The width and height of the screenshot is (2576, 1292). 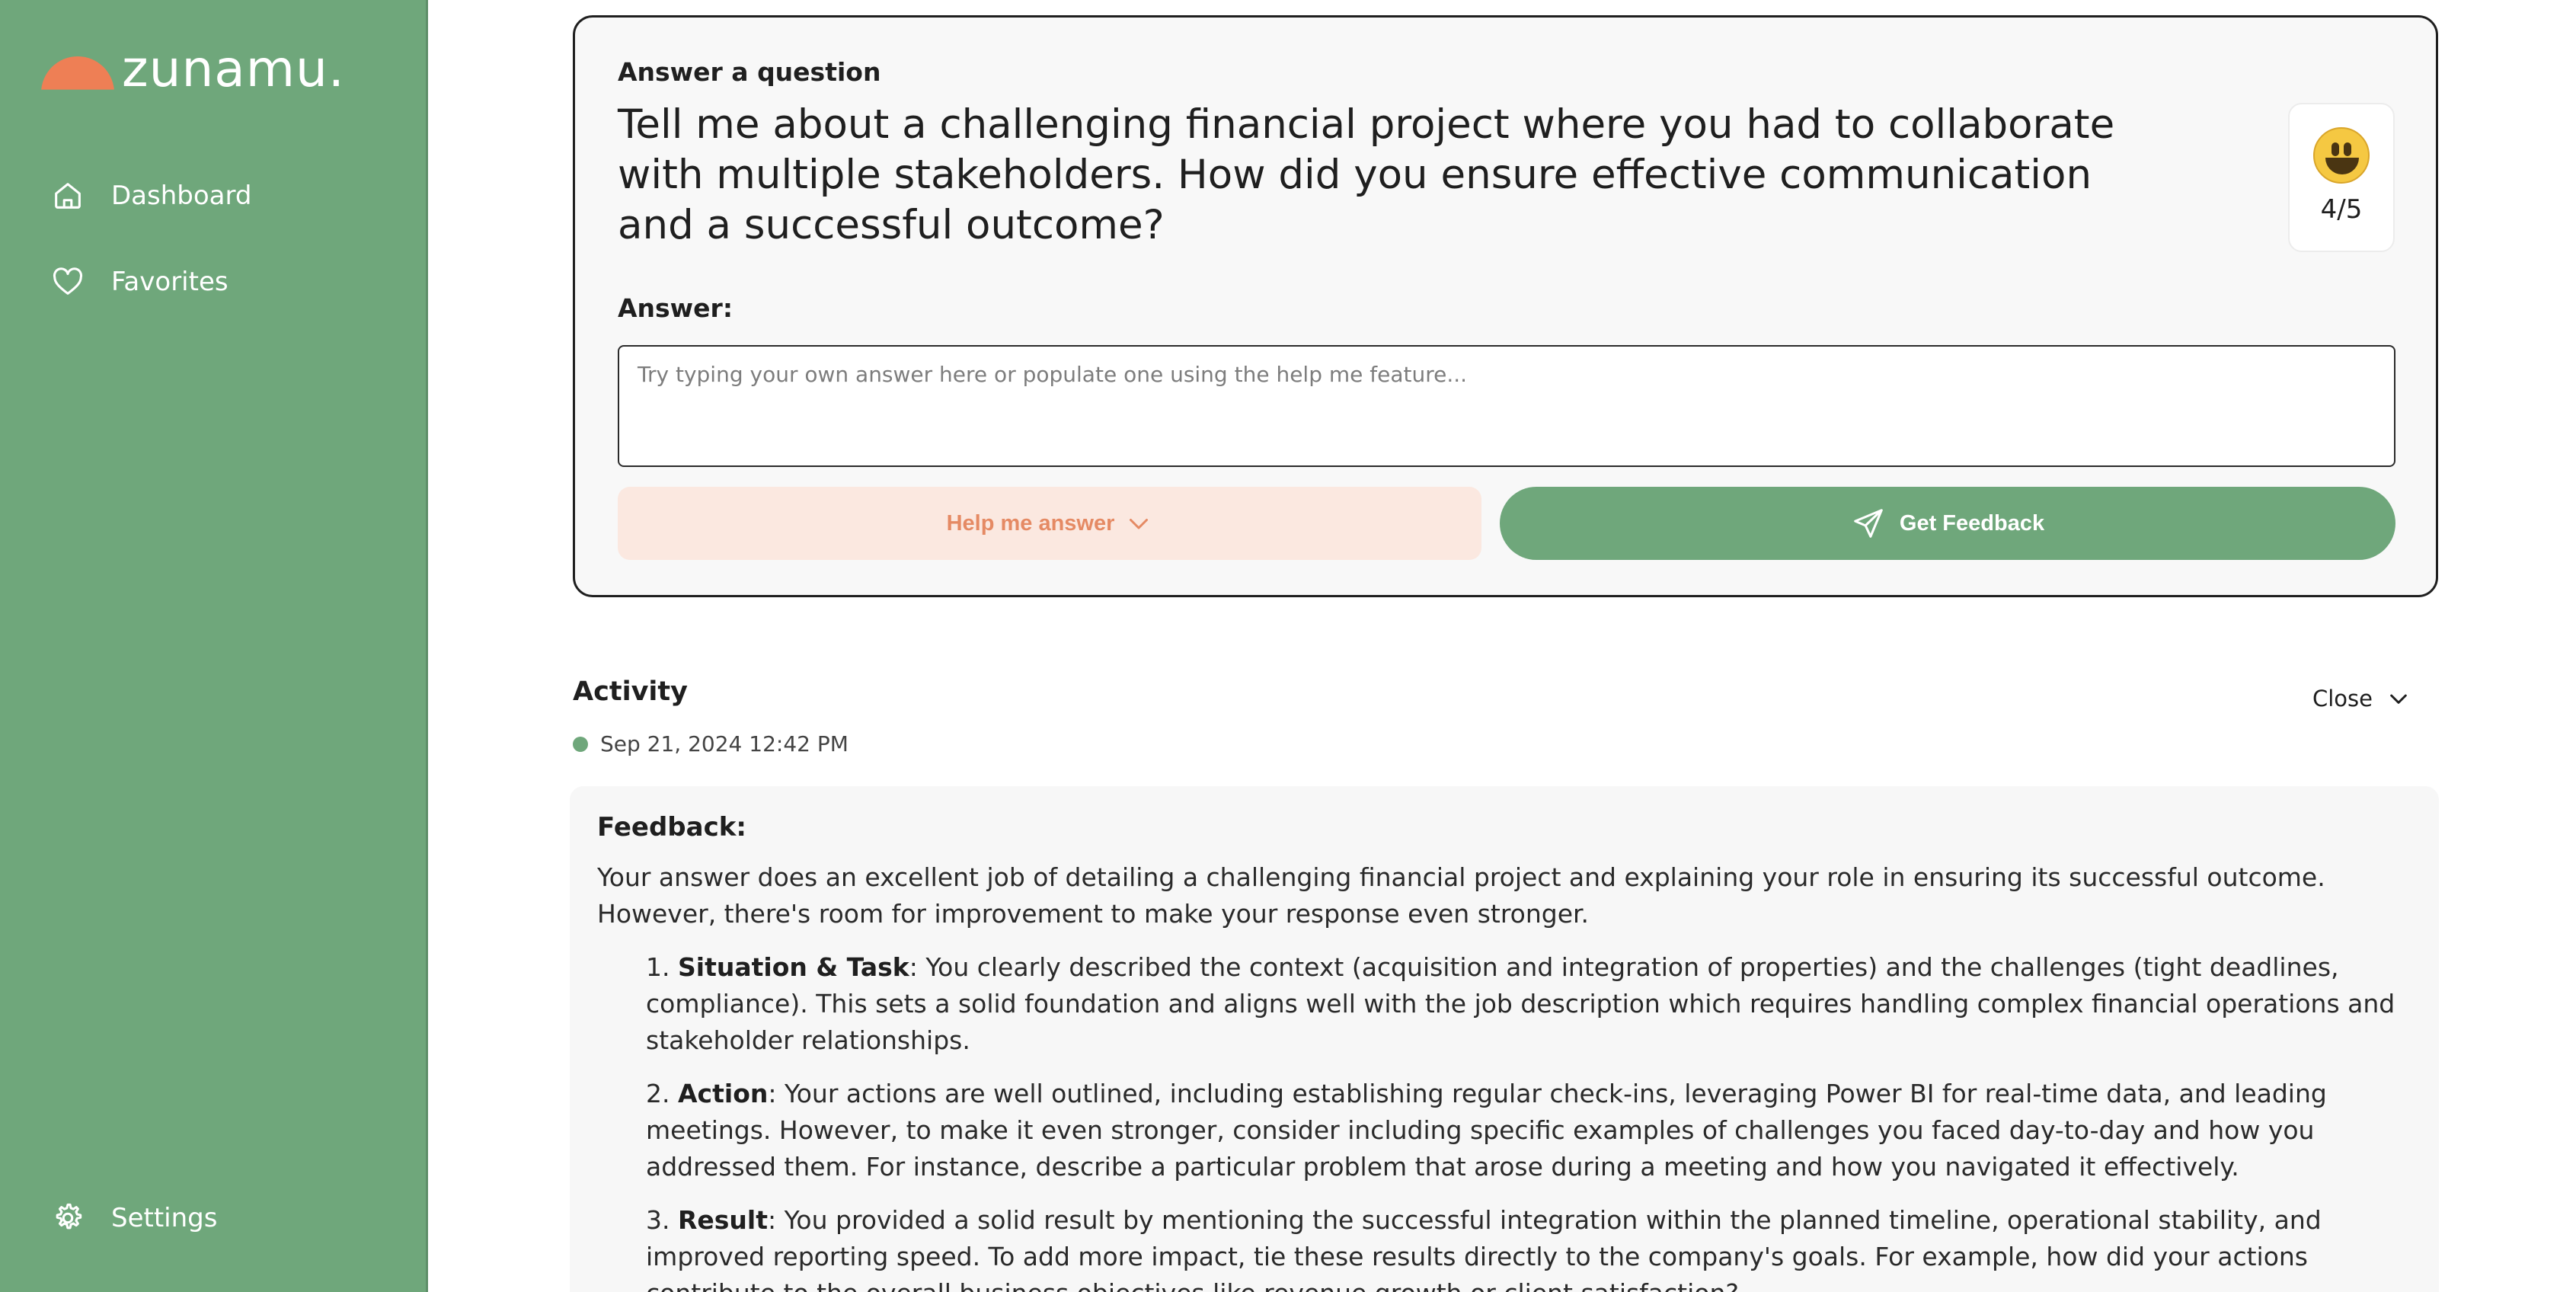 I want to click on sidebar-item-settings: Settings, so click(x=134, y=1219).